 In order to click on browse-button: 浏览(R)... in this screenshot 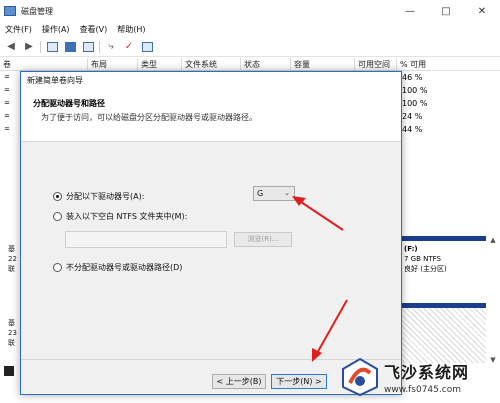, I will do `click(263, 239)`.